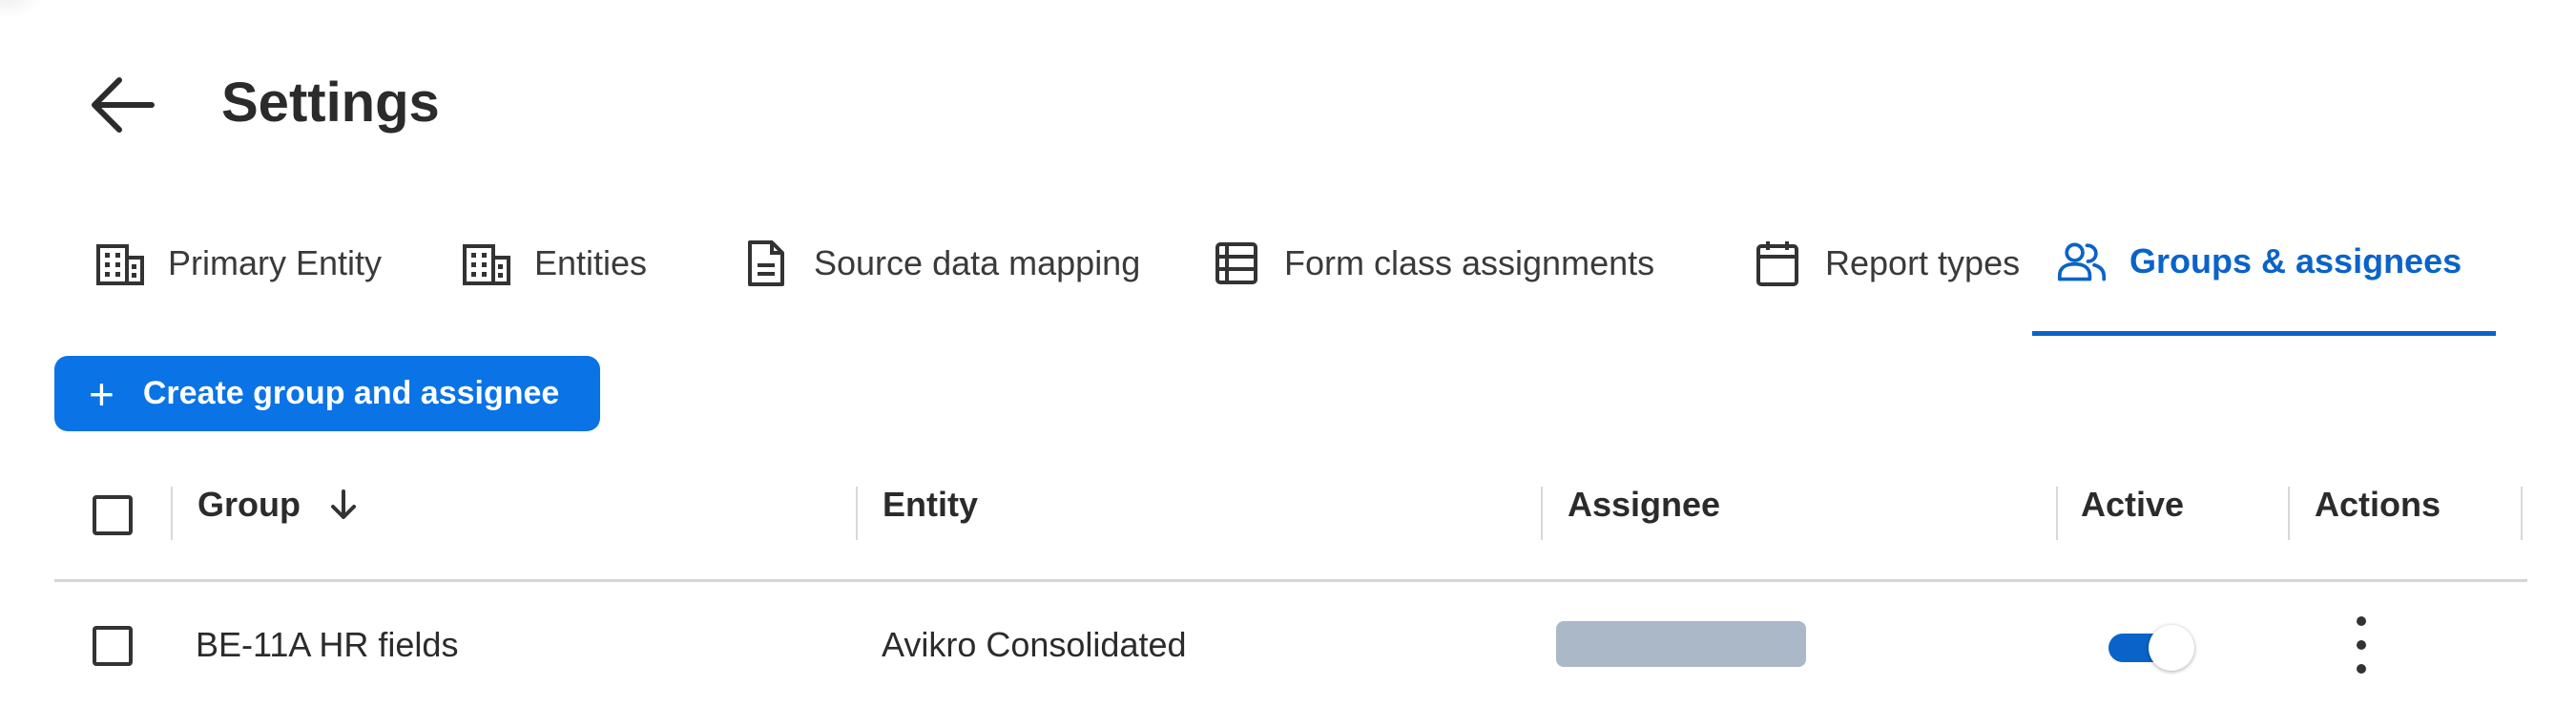  I want to click on plus-icon: +, so click(101, 394).